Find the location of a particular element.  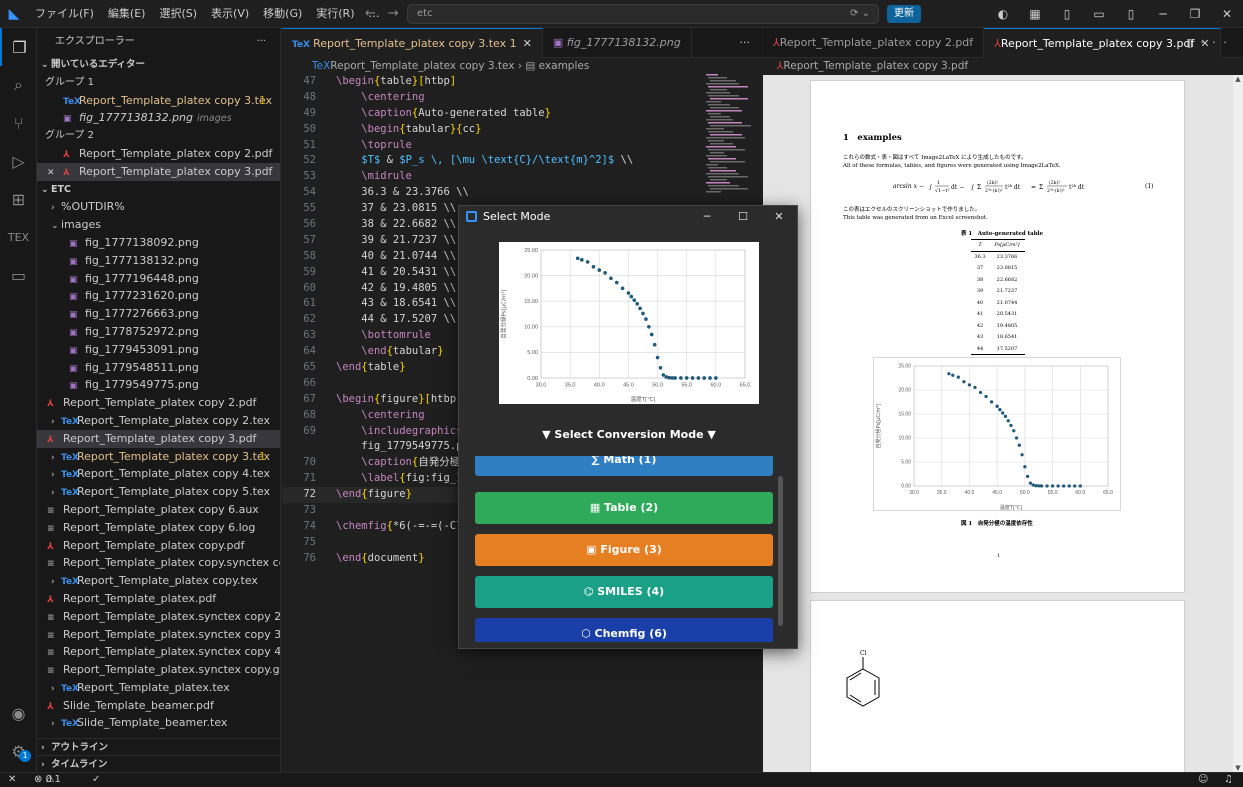

tex-icon: TEX is located at coordinates (18, 237).